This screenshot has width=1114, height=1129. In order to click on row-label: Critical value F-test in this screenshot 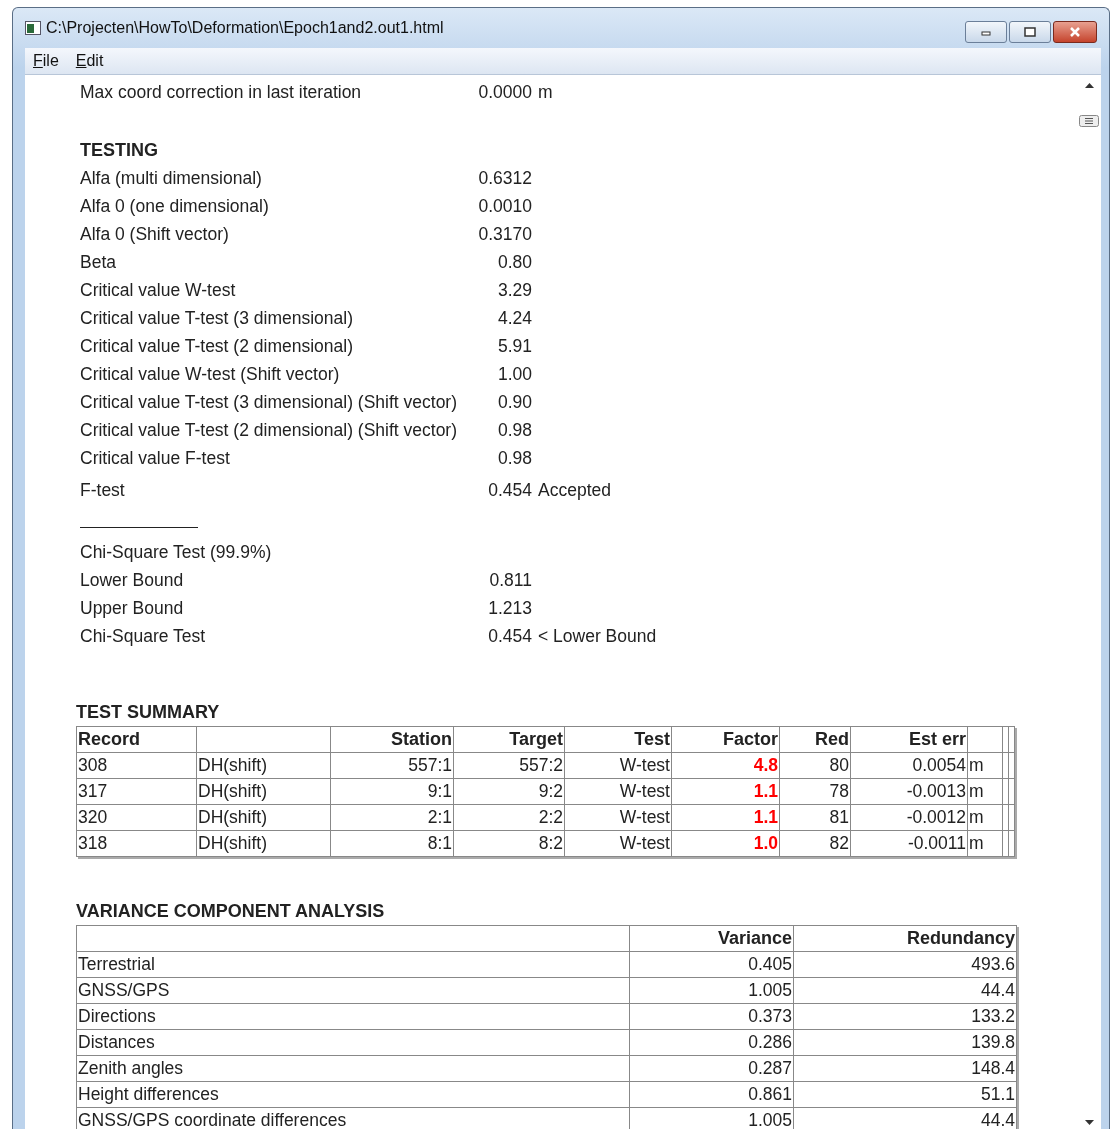, I will do `click(155, 458)`.